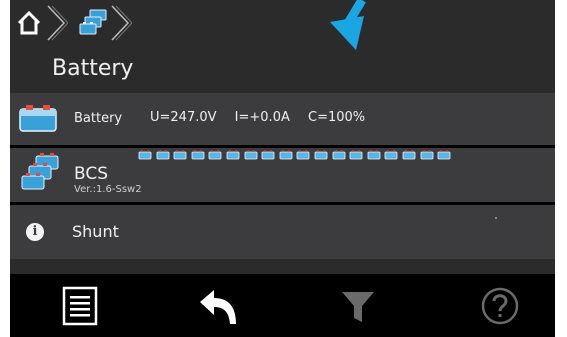  What do you see at coordinates (108, 189) in the screenshot?
I see `version-label: Ver.:1.6-Ssw2` at bounding box center [108, 189].